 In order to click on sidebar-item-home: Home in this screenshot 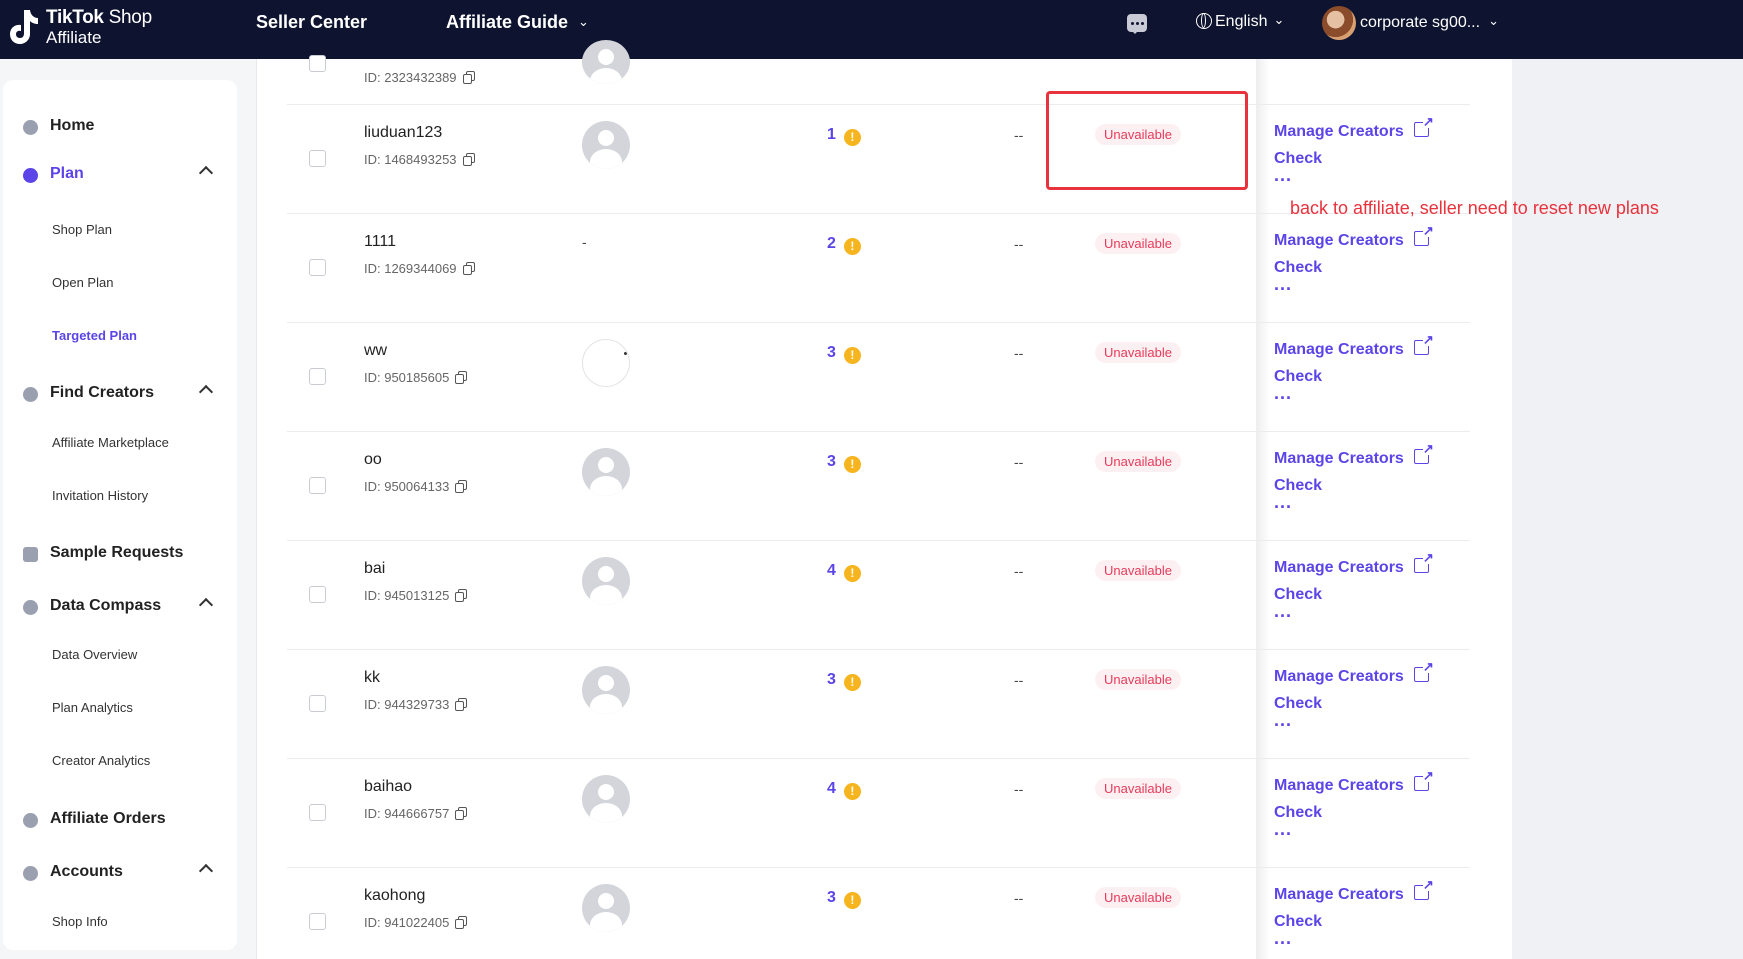, I will do `click(120, 126)`.